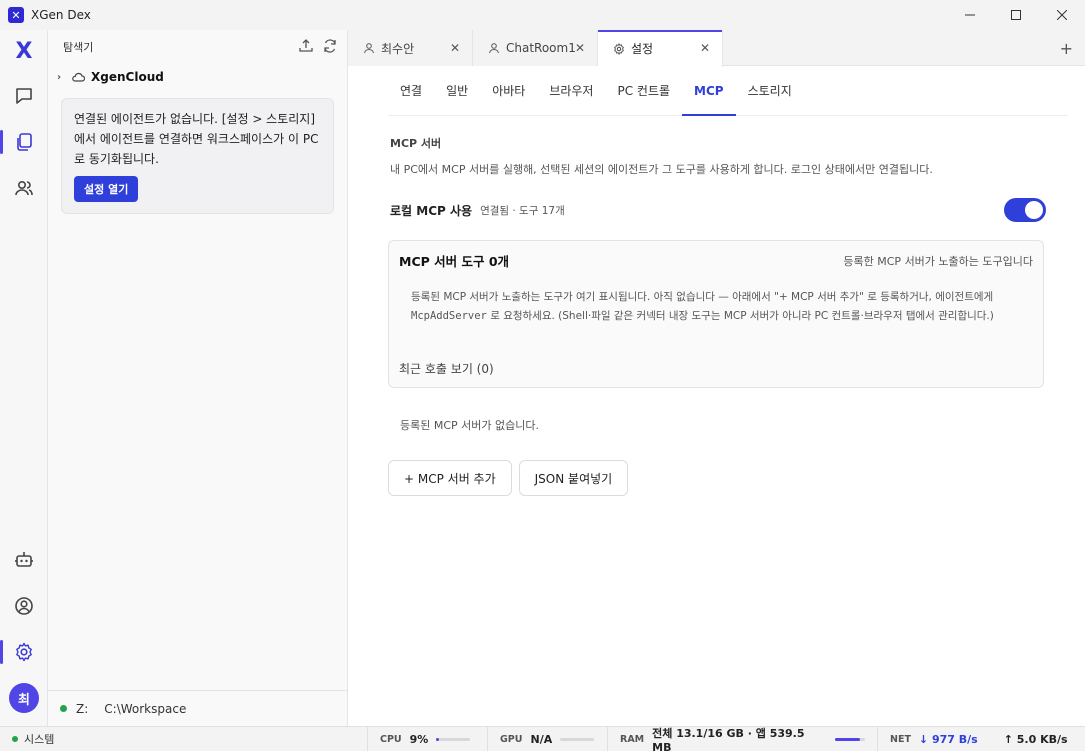 The width and height of the screenshot is (1085, 751). I want to click on users-icon, so click(24, 188).